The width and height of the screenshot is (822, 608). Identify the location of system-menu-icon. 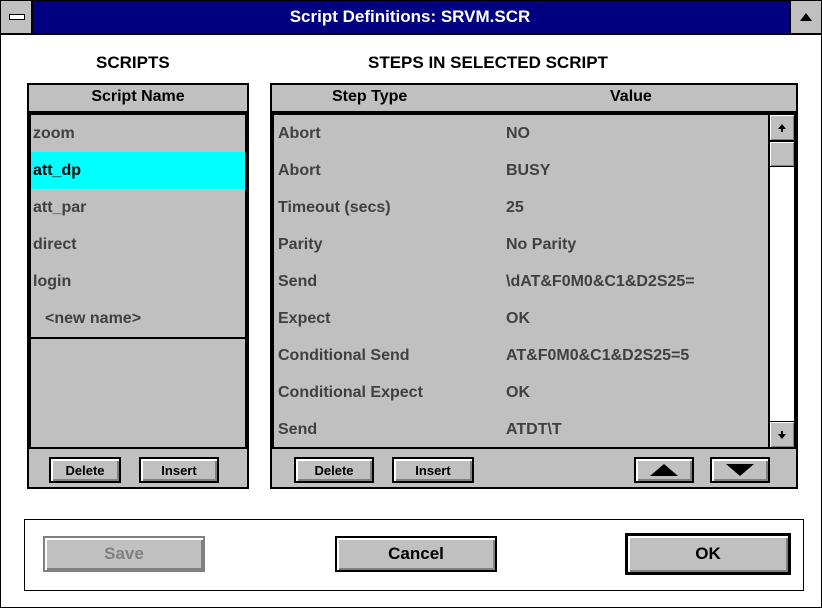
(17, 17).